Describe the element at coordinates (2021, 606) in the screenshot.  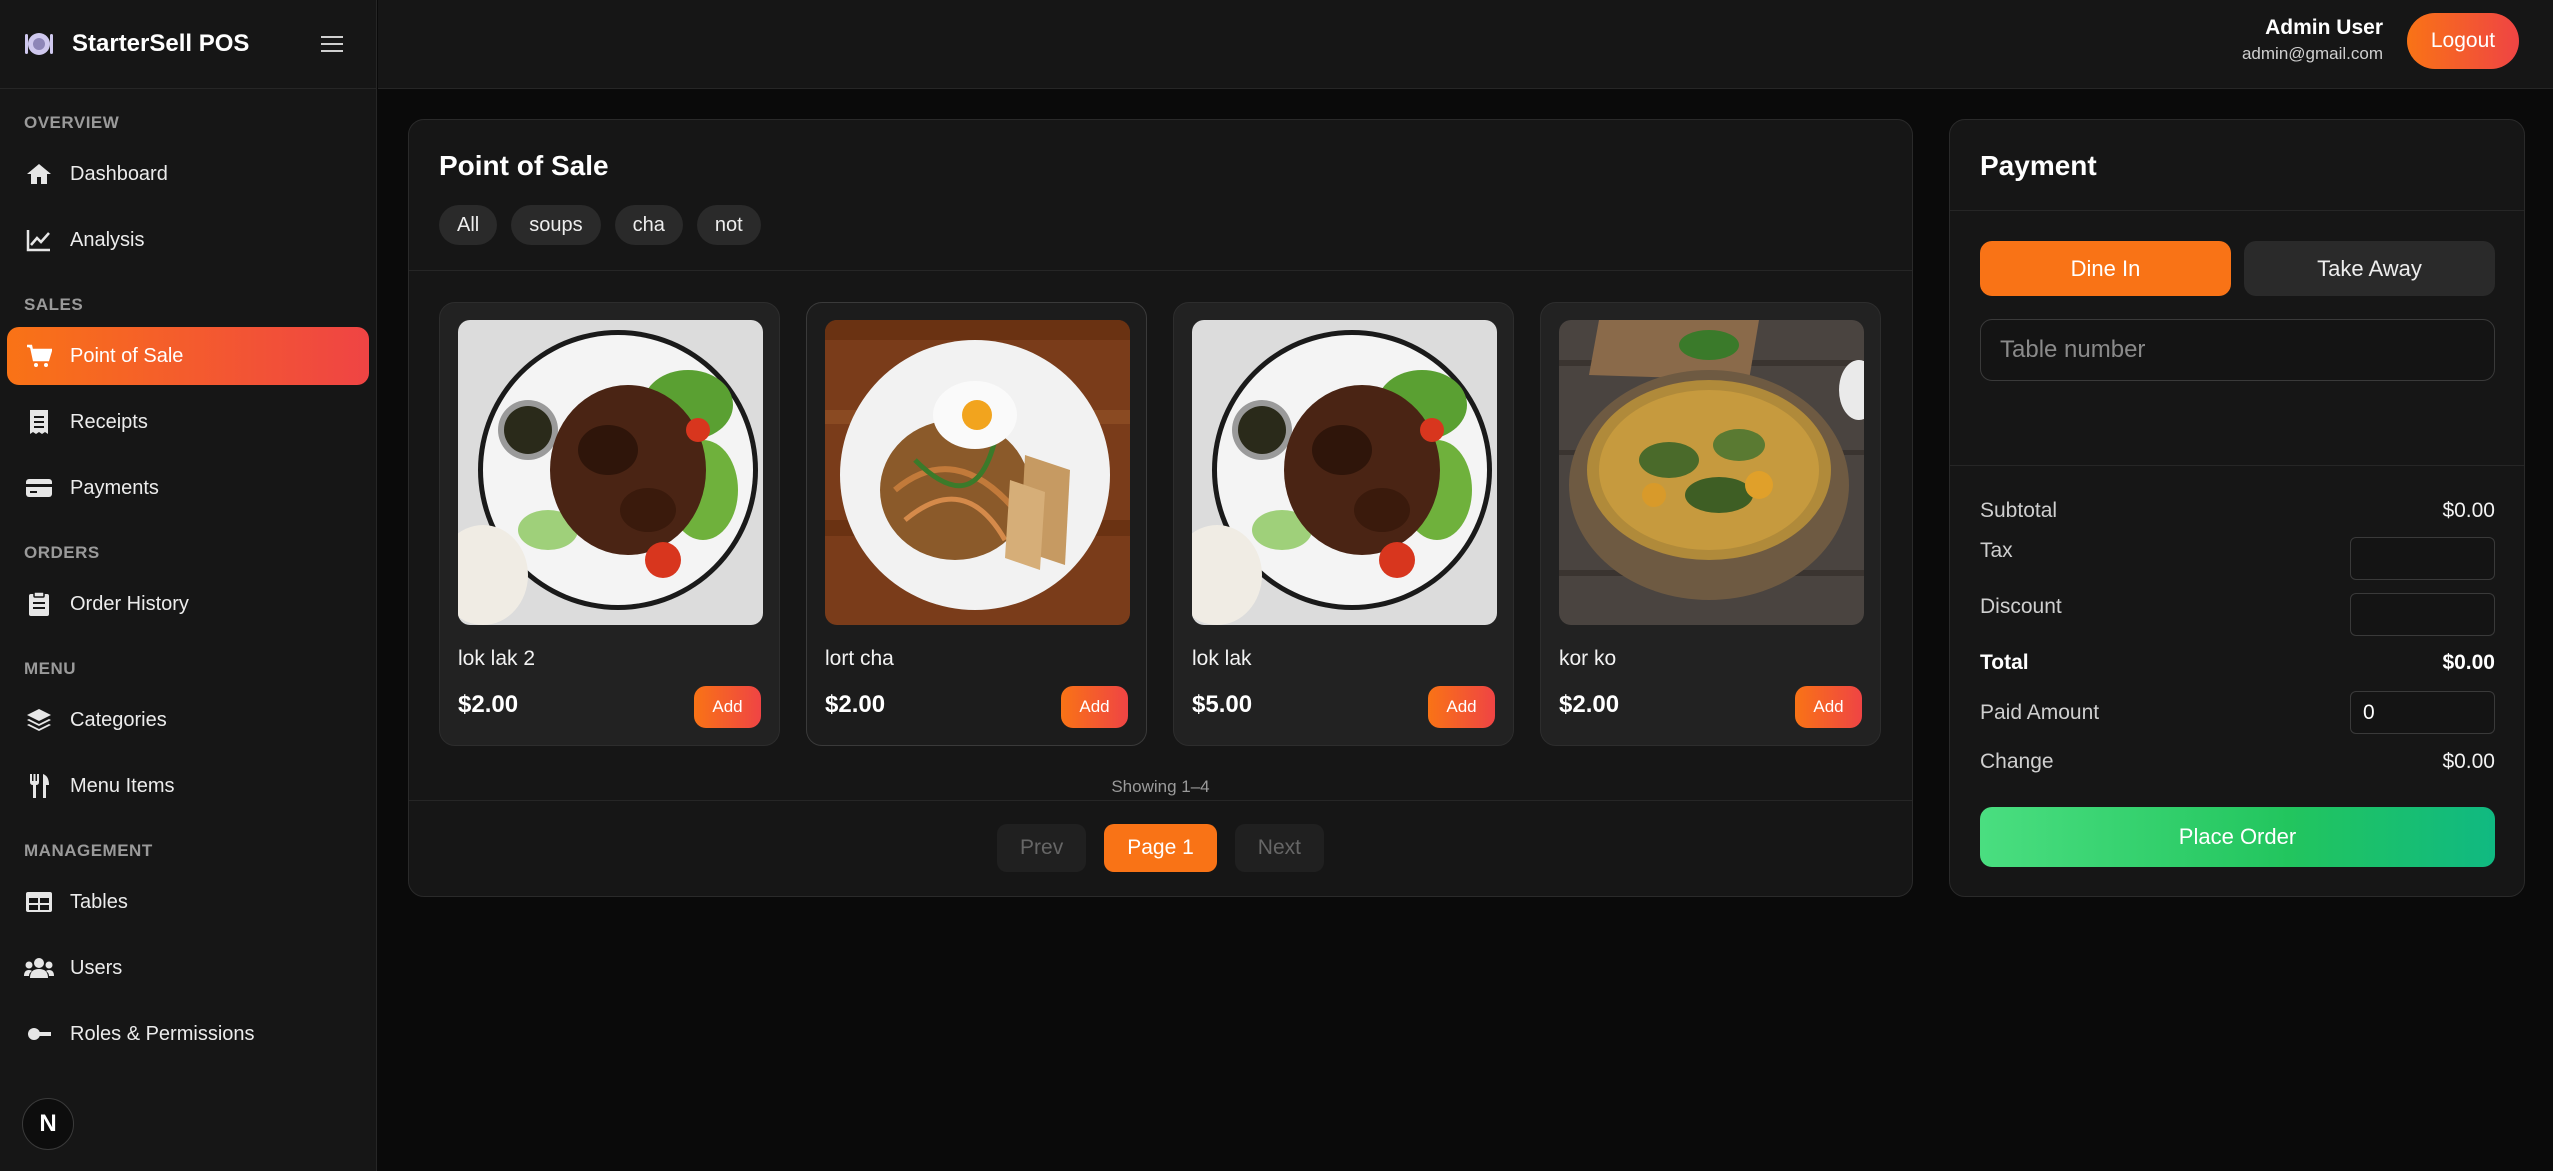
I see `discount-label: Discount` at that location.